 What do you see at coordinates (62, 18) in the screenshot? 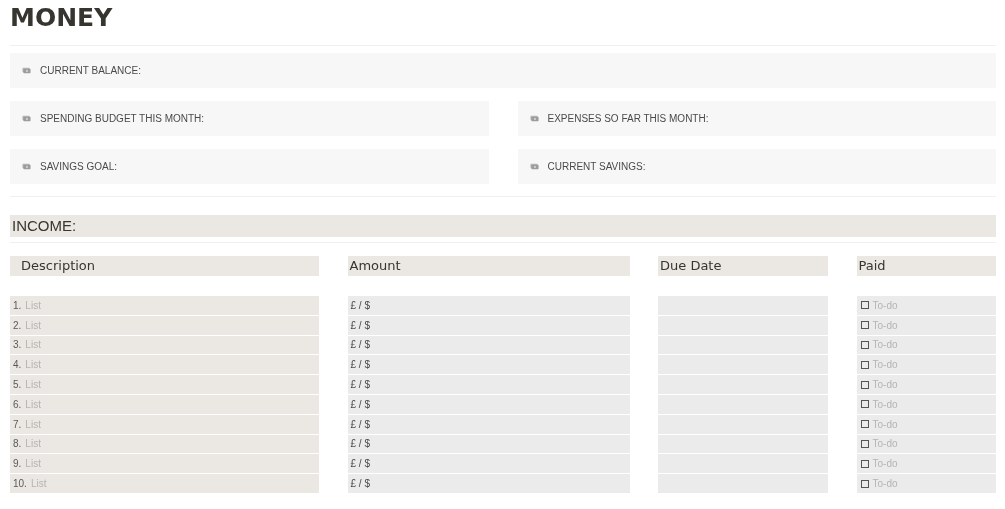
I see `page-title: MONEY` at bounding box center [62, 18].